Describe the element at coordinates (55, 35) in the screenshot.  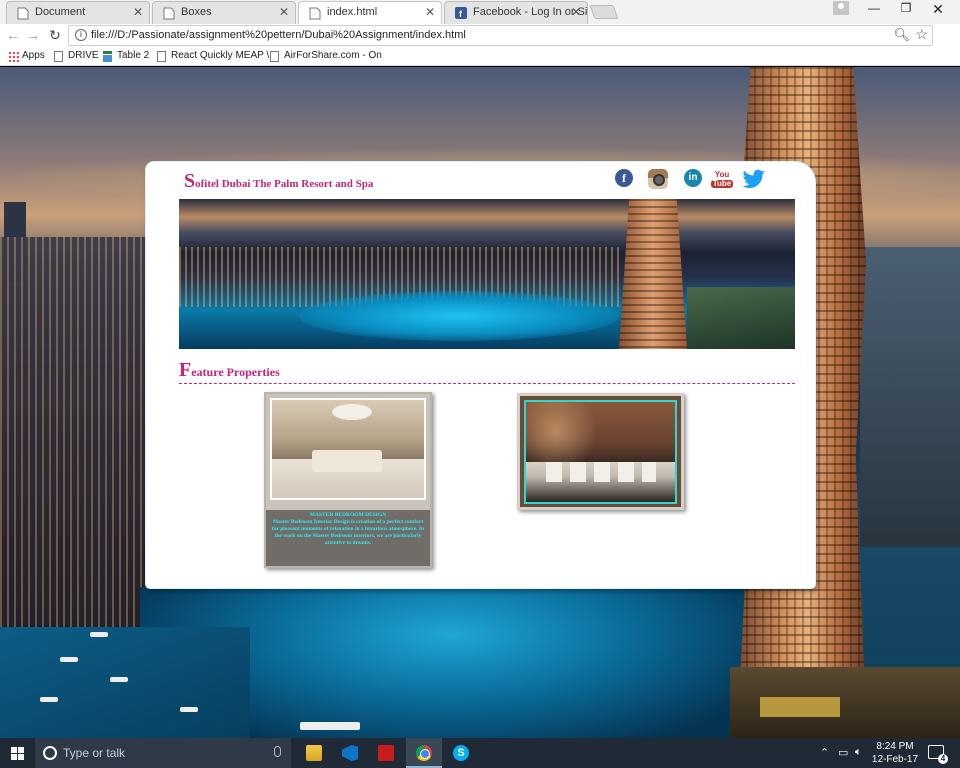
I see `reload-icon: ↻` at that location.